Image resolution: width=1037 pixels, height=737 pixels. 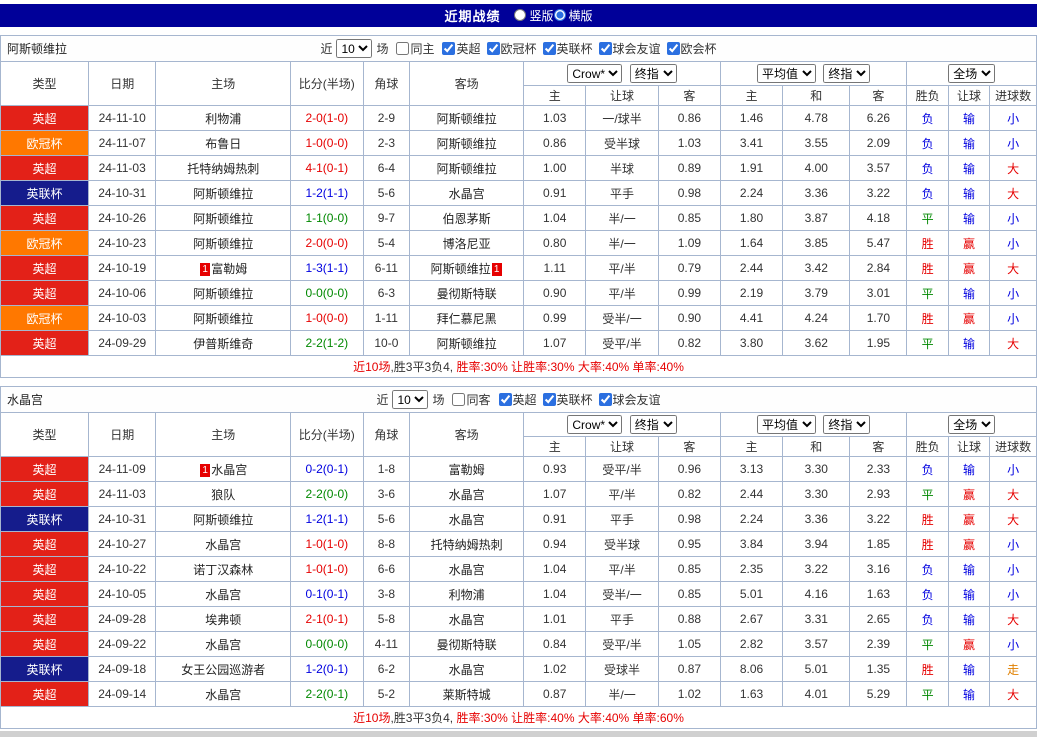 What do you see at coordinates (223, 268) in the screenshot?
I see `home-team-name: 1 富勒姆` at bounding box center [223, 268].